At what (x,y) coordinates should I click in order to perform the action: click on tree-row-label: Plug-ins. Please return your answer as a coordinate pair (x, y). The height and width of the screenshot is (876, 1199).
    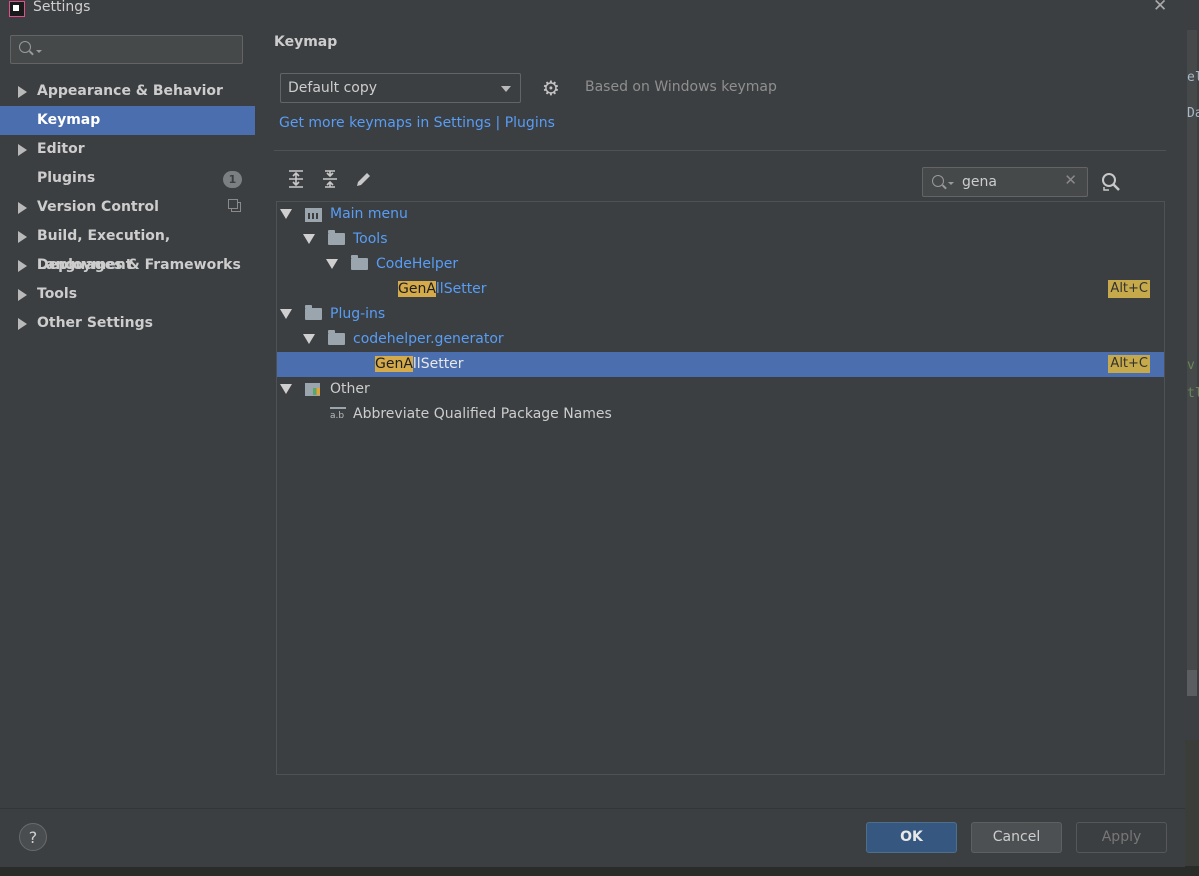
    Looking at the image, I should click on (358, 314).